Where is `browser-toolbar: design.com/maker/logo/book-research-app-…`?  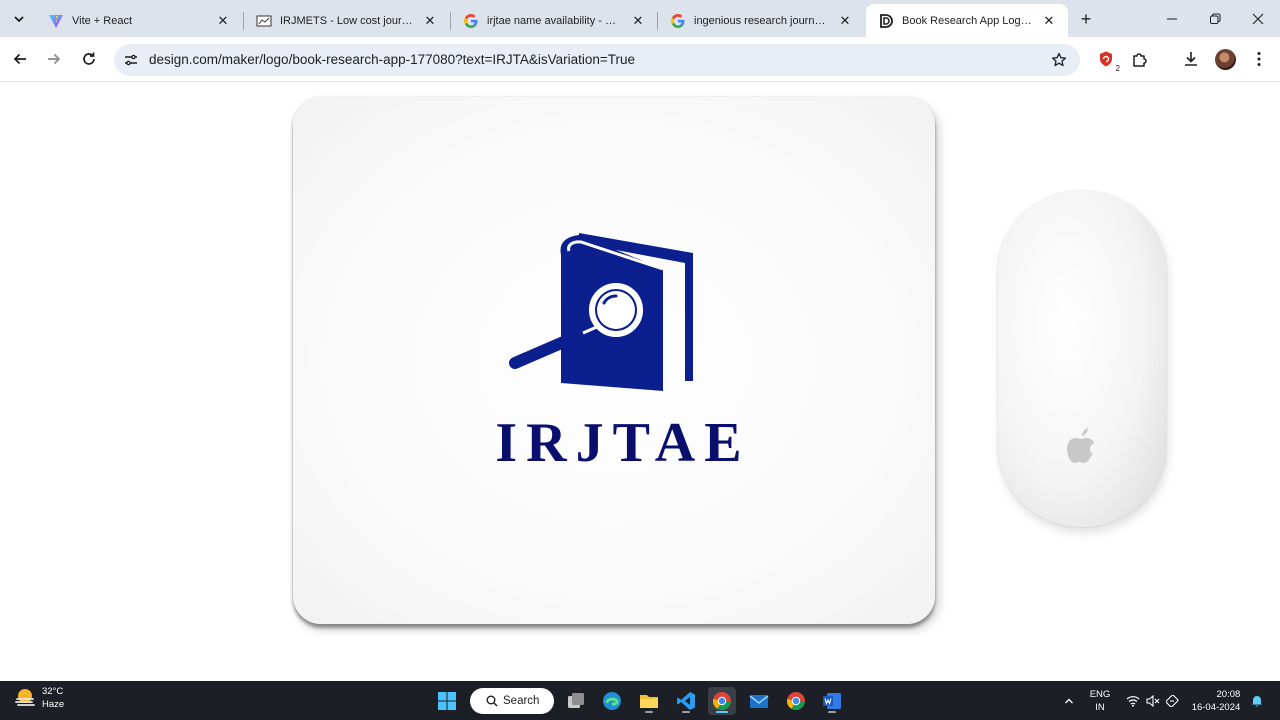
browser-toolbar: design.com/maker/logo/book-research-app-… is located at coordinates (640, 59).